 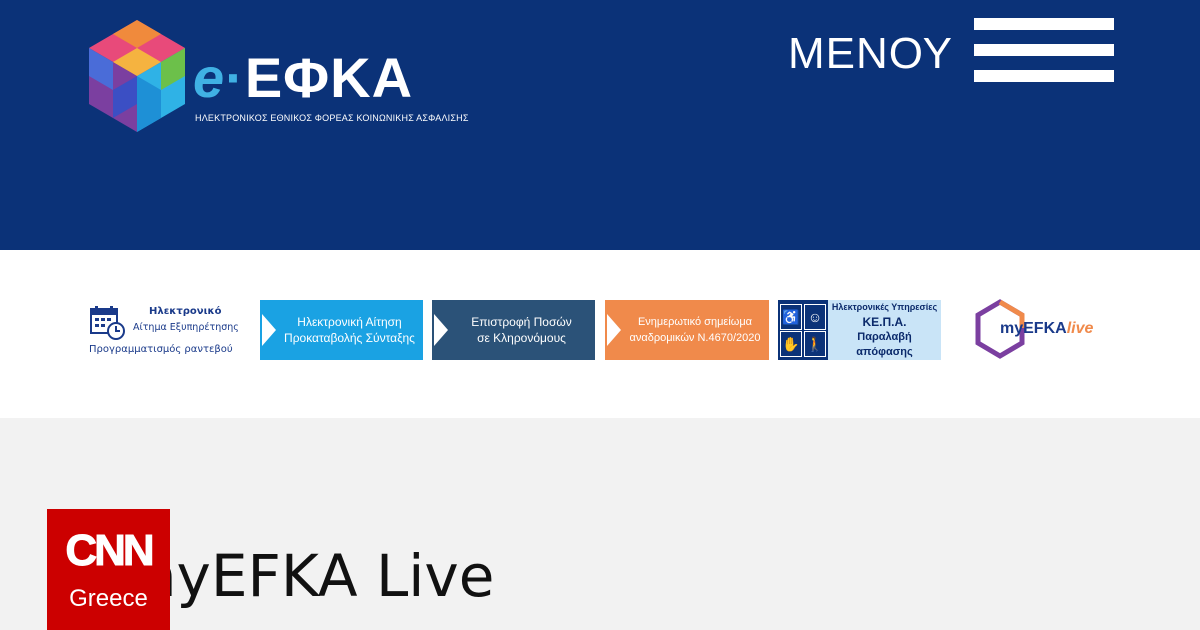 I want to click on logo-prefix: e, so click(x=209, y=77).